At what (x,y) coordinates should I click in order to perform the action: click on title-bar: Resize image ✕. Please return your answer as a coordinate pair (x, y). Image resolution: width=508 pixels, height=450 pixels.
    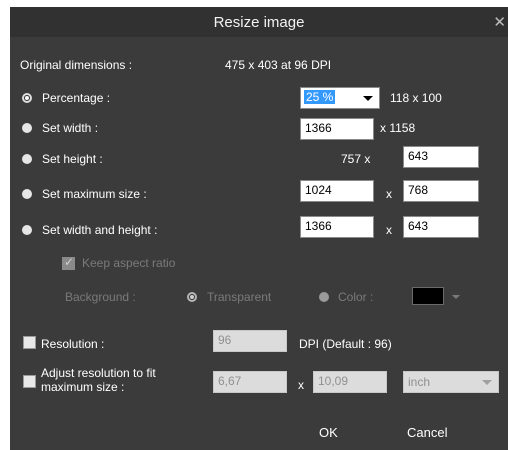
    Looking at the image, I should click on (259, 22).